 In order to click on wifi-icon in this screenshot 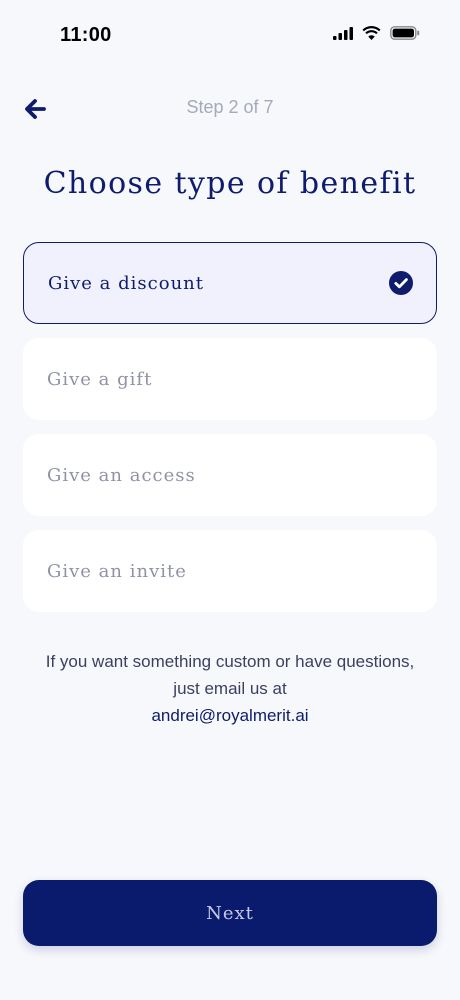, I will do `click(371, 33)`.